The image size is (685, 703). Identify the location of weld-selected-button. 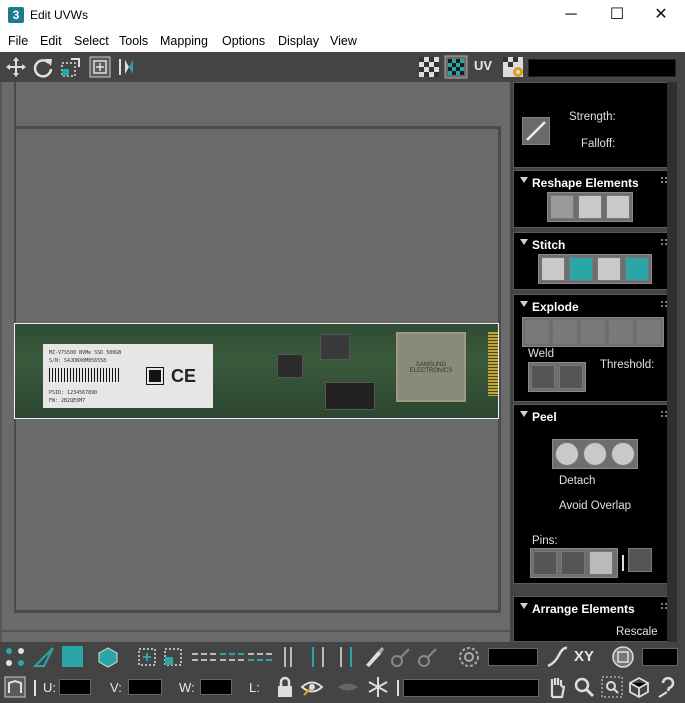
(543, 377).